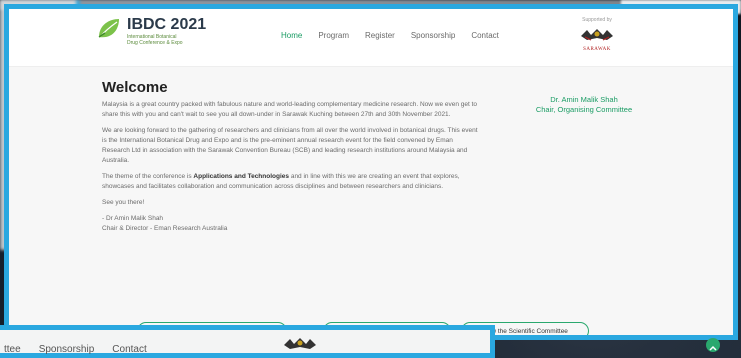  Describe the element at coordinates (485, 35) in the screenshot. I see `nav-contact: Contact` at that location.